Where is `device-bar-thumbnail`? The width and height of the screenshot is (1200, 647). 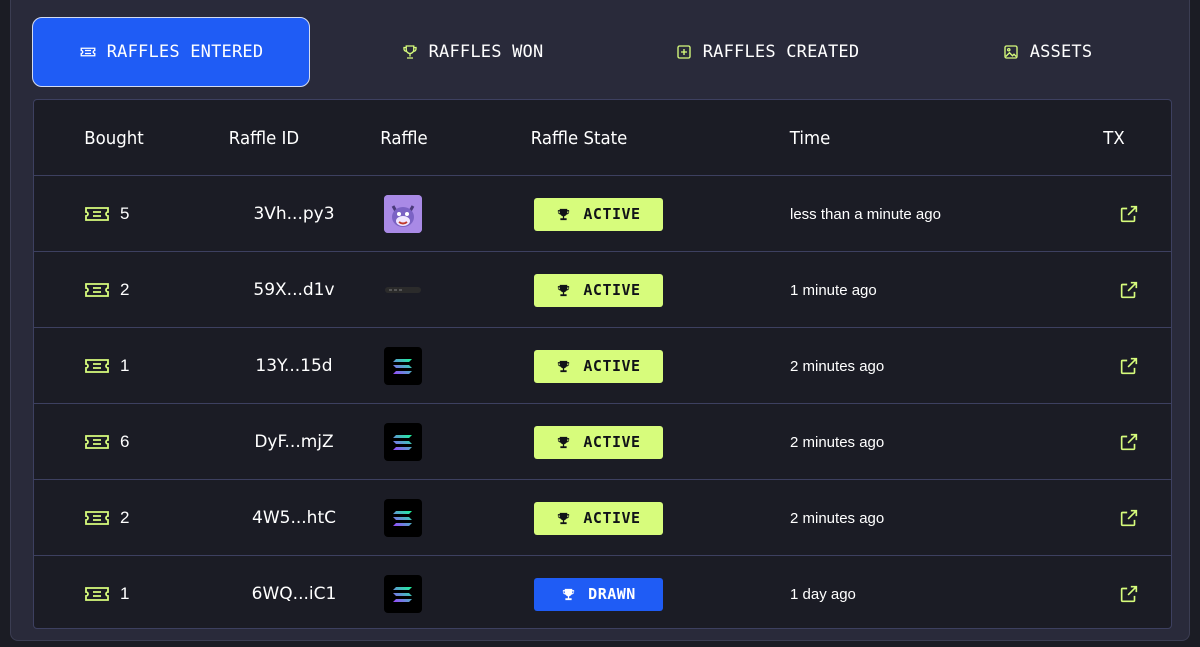 device-bar-thumbnail is located at coordinates (403, 290).